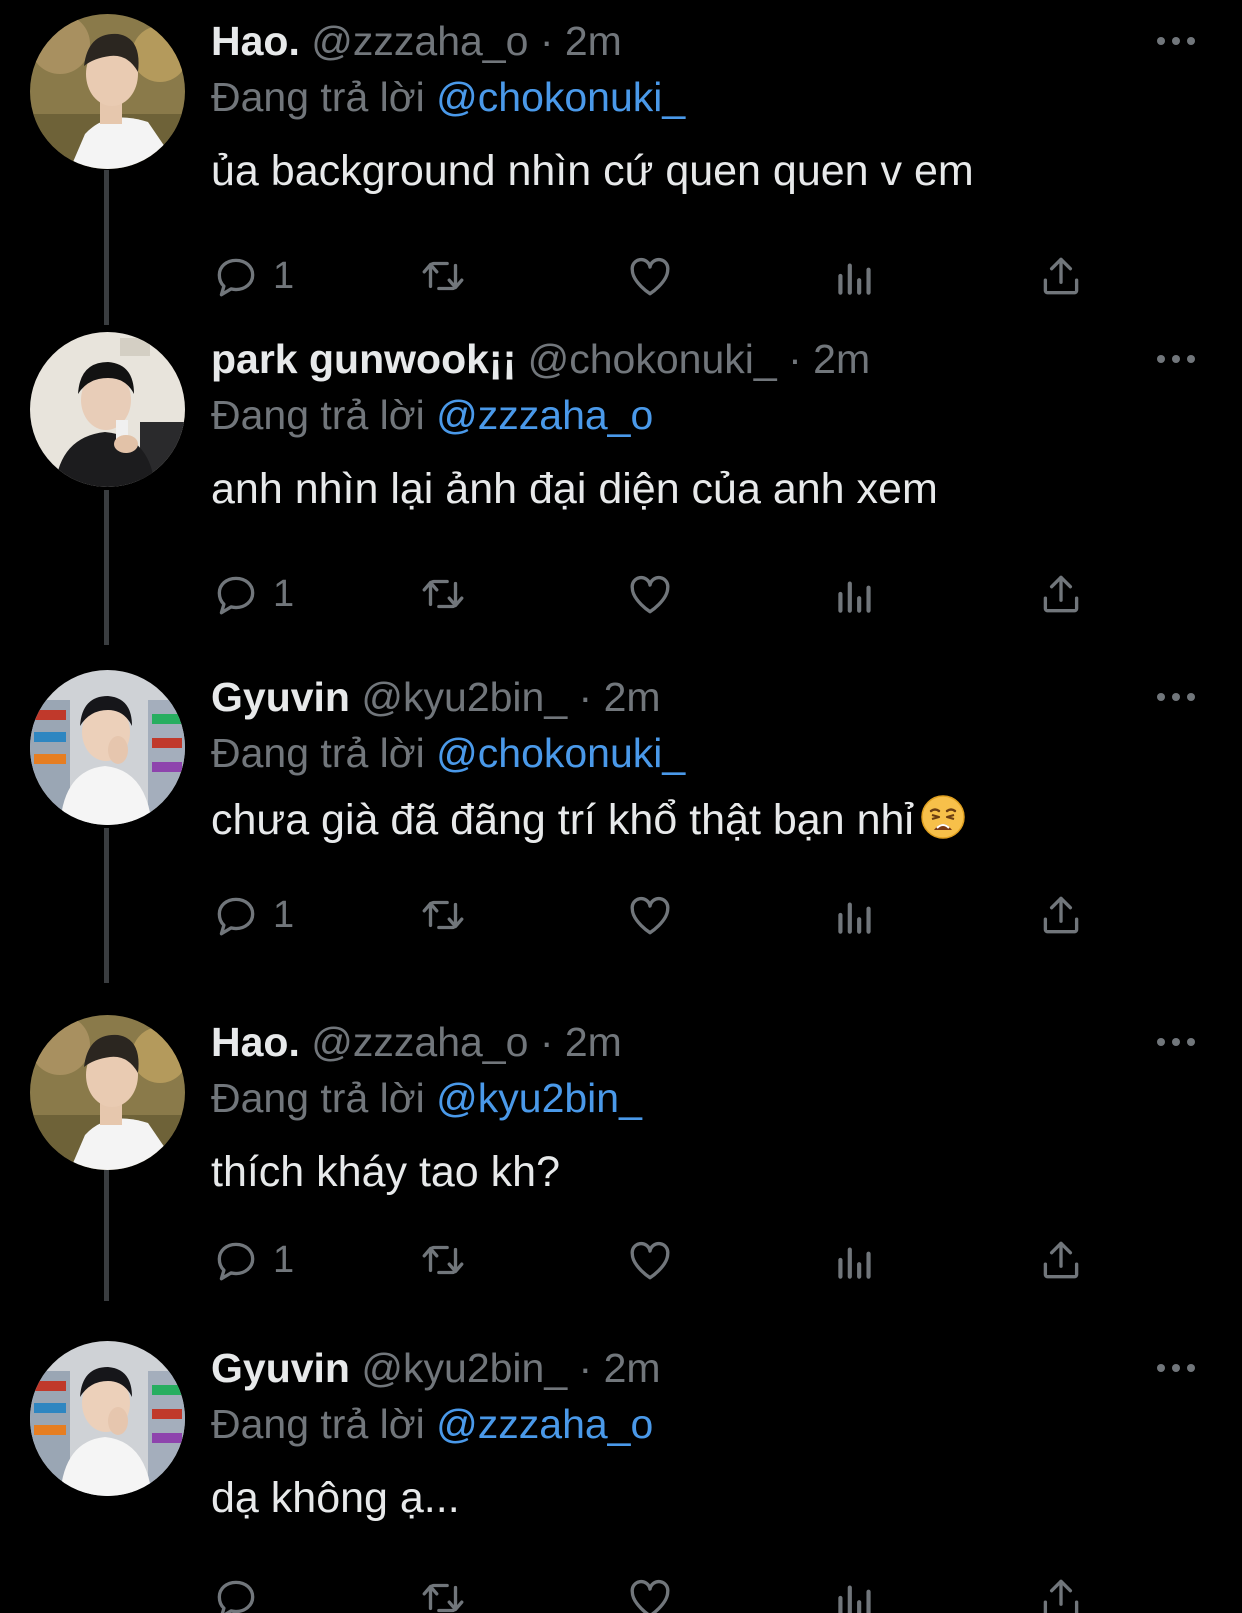  Describe the element at coordinates (592, 171) in the screenshot. I see `tweet-text: ủa background nhìn cứ quen quen v em` at that location.